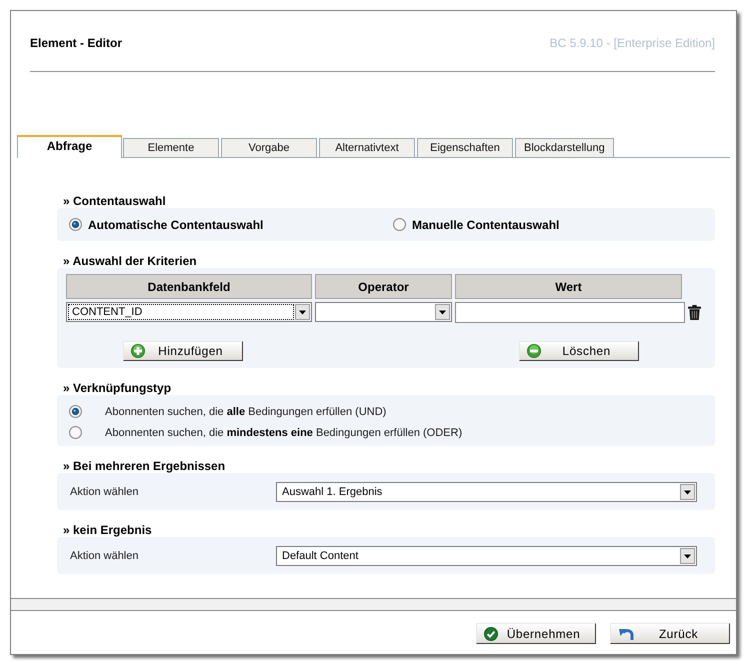 This screenshot has height=664, width=746. Describe the element at coordinates (138, 351) in the screenshot. I see `plus-icon` at that location.